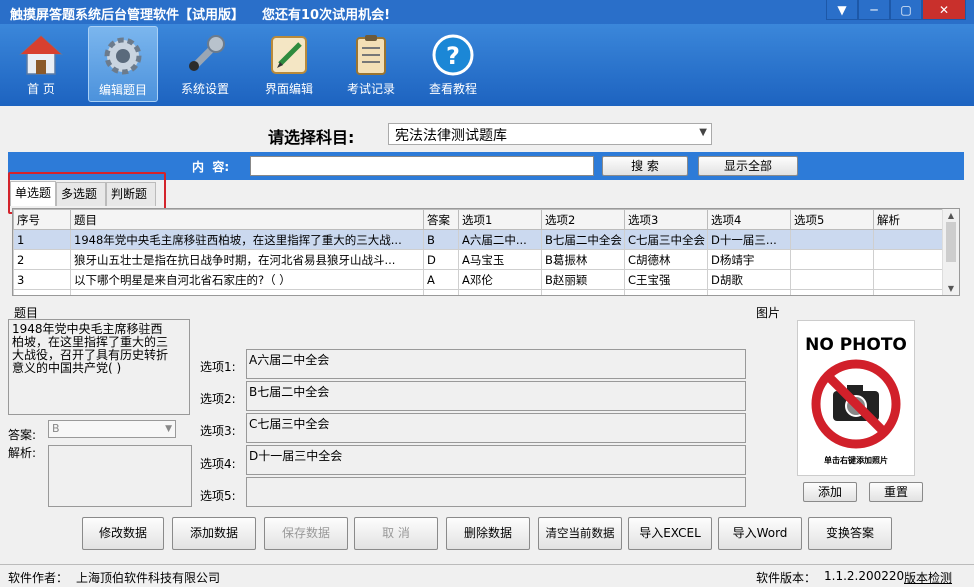  What do you see at coordinates (830, 492) in the screenshot?
I see `add-photo-button: 添加` at bounding box center [830, 492].